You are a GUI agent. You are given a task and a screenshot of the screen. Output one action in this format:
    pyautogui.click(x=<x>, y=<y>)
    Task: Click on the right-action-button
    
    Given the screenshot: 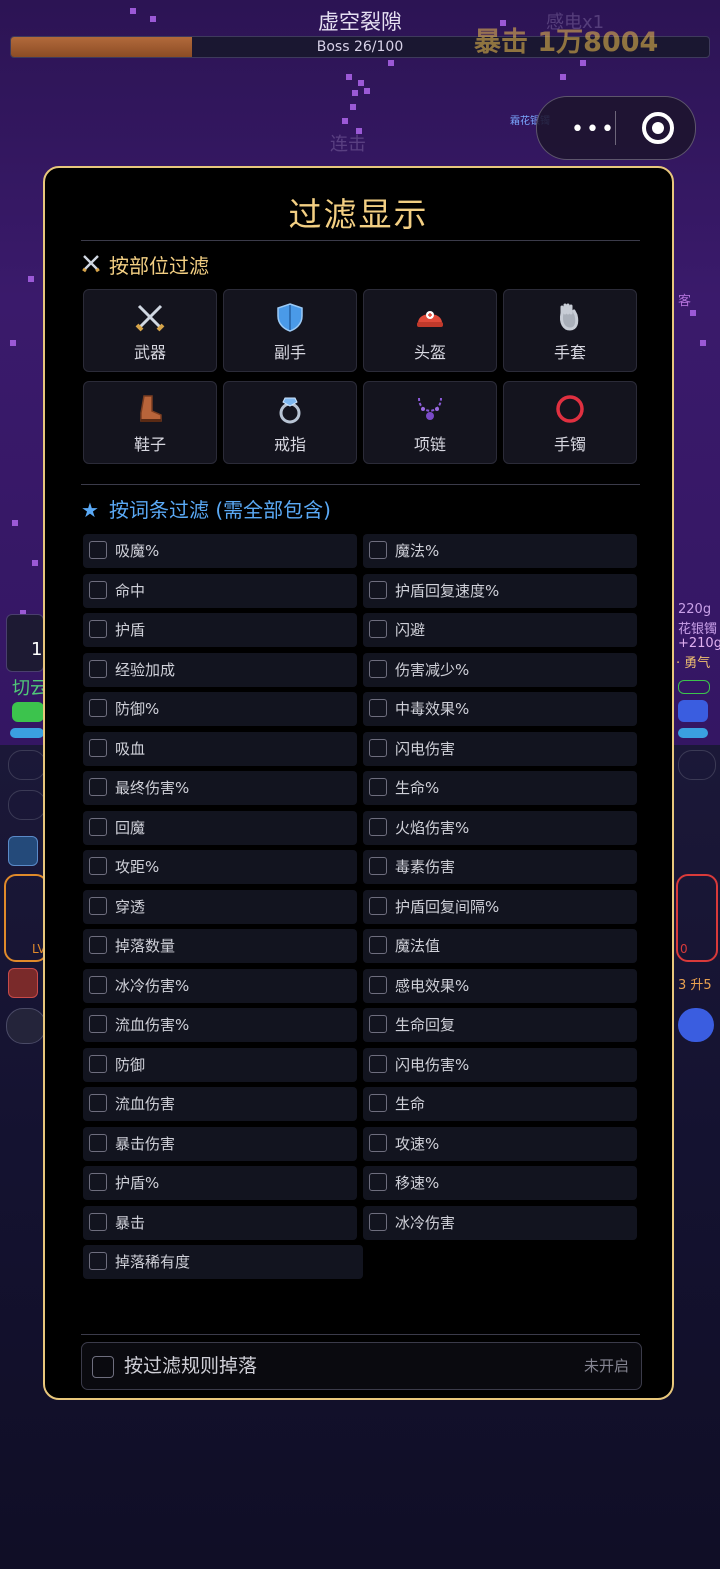 What is the action you would take?
    pyautogui.click(x=696, y=1025)
    